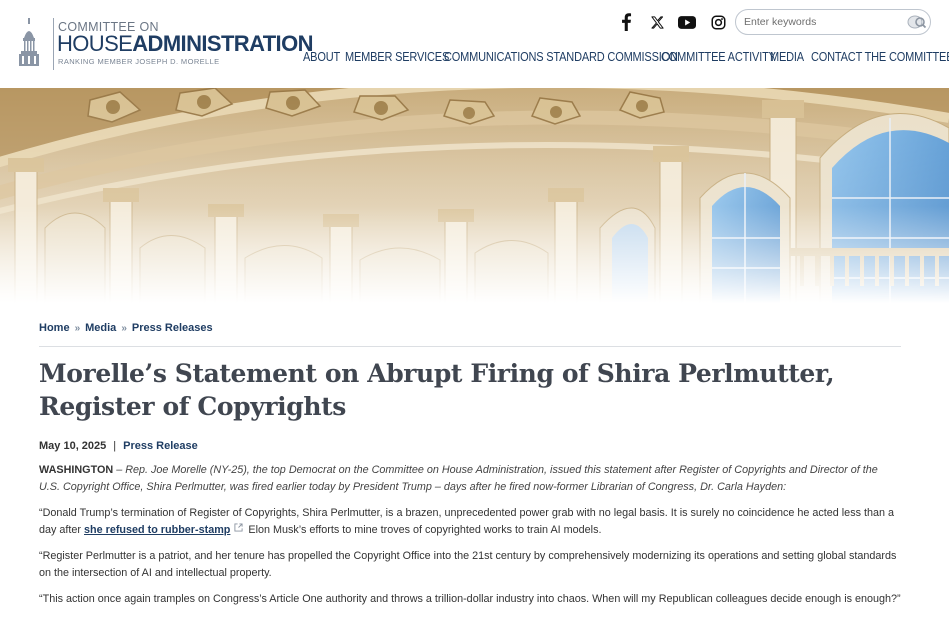 This screenshot has width=949, height=643. I want to click on search-box, so click(833, 22).